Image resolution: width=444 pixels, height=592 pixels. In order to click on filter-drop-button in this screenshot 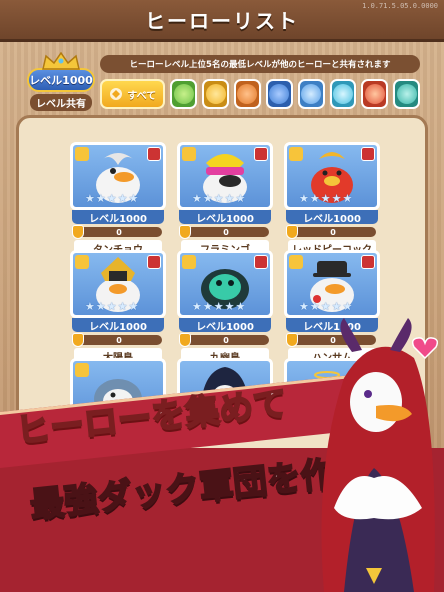, I will do `click(406, 94)`.